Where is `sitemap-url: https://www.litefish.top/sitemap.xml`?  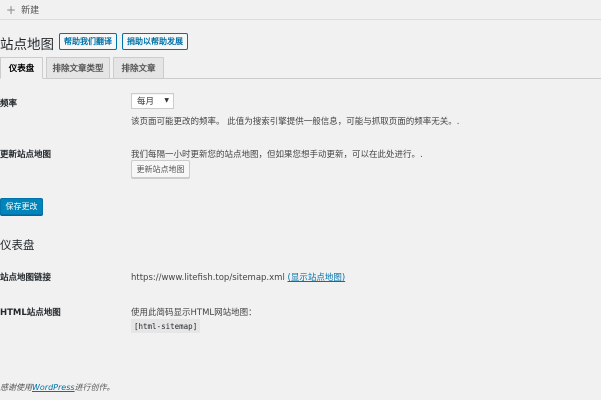
sitemap-url: https://www.litefish.top/sitemap.xml is located at coordinates (208, 278).